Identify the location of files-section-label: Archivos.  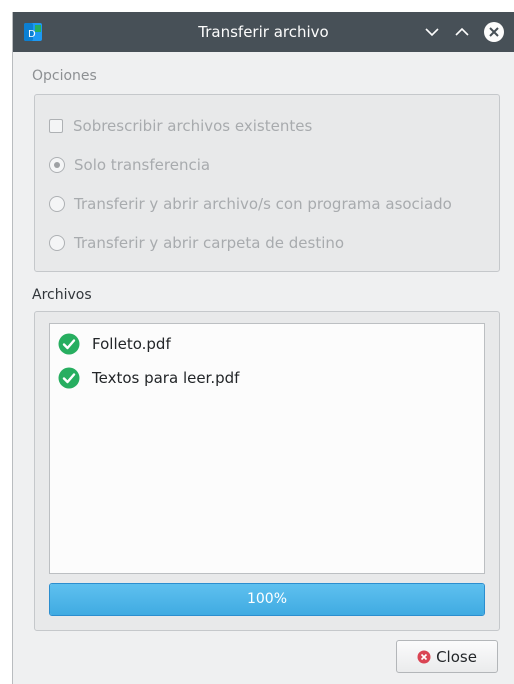
(62, 295).